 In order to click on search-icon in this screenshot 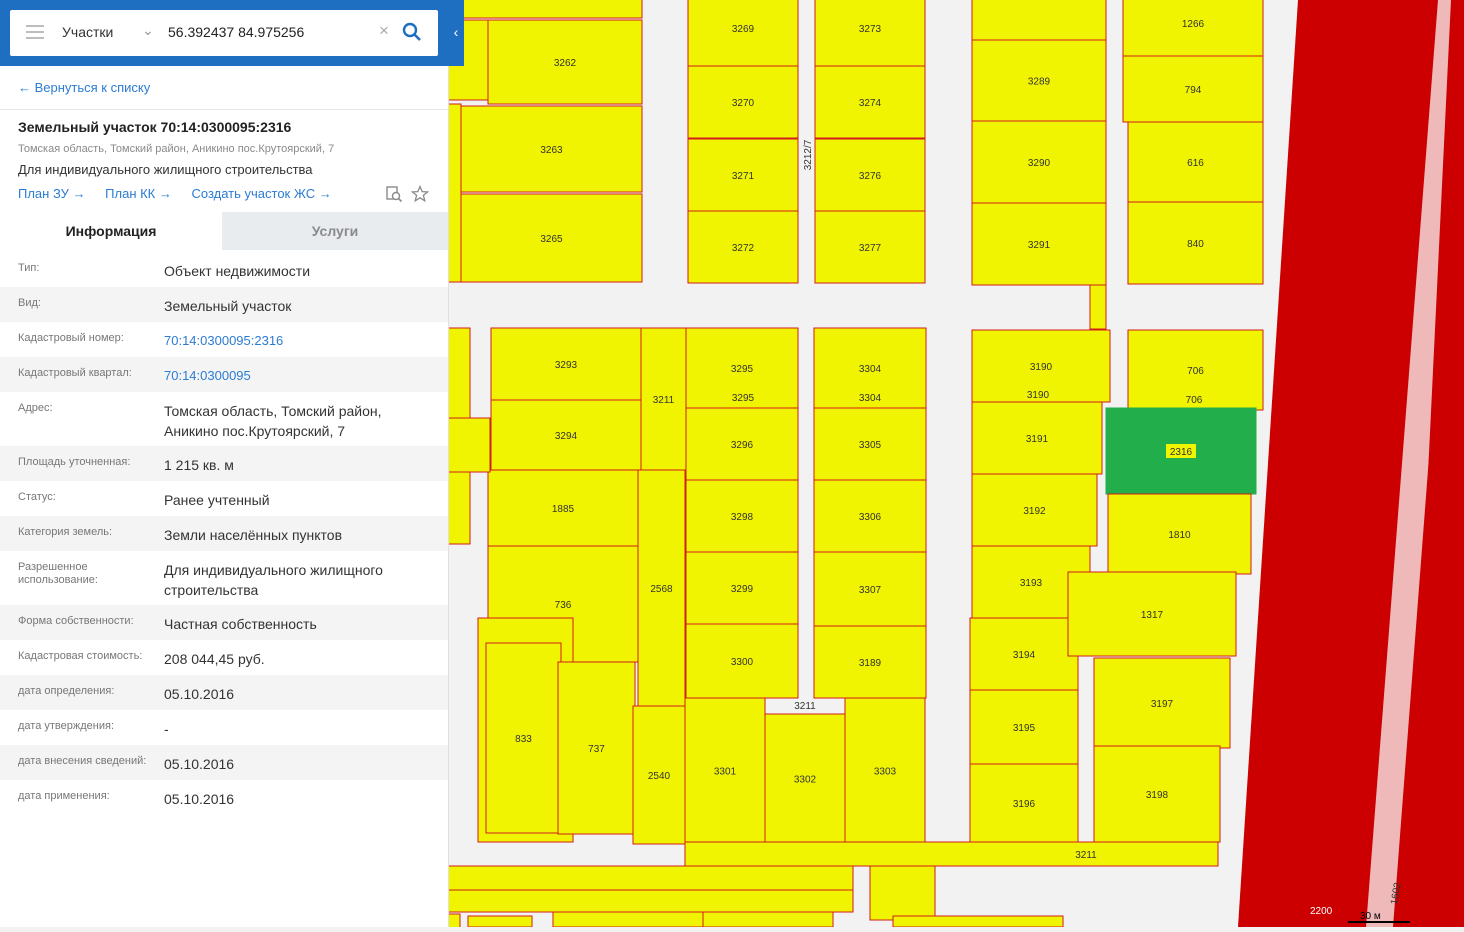, I will do `click(412, 32)`.